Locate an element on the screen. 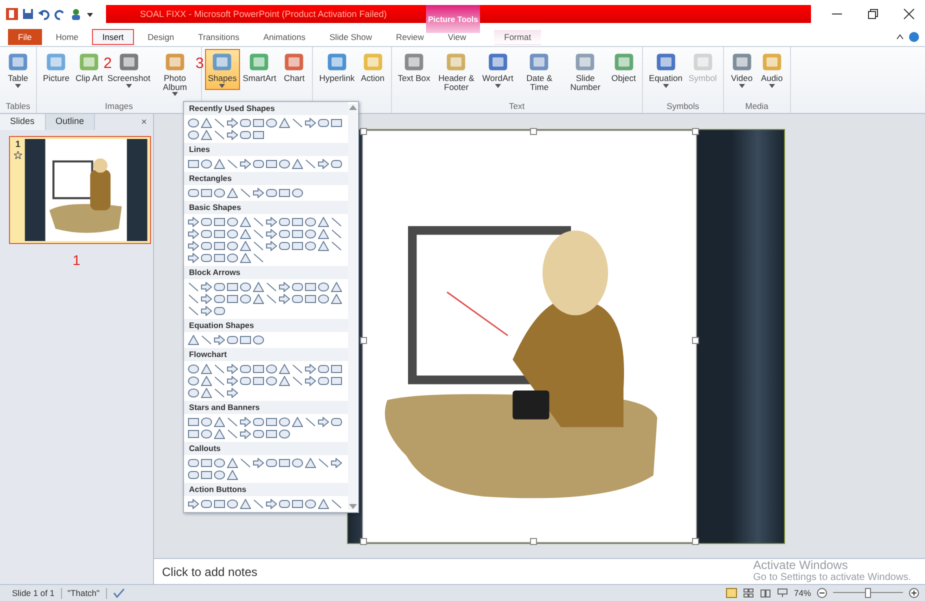 The image size is (925, 601). slide-thumbnail-row: 1 is located at coordinates (80, 190).